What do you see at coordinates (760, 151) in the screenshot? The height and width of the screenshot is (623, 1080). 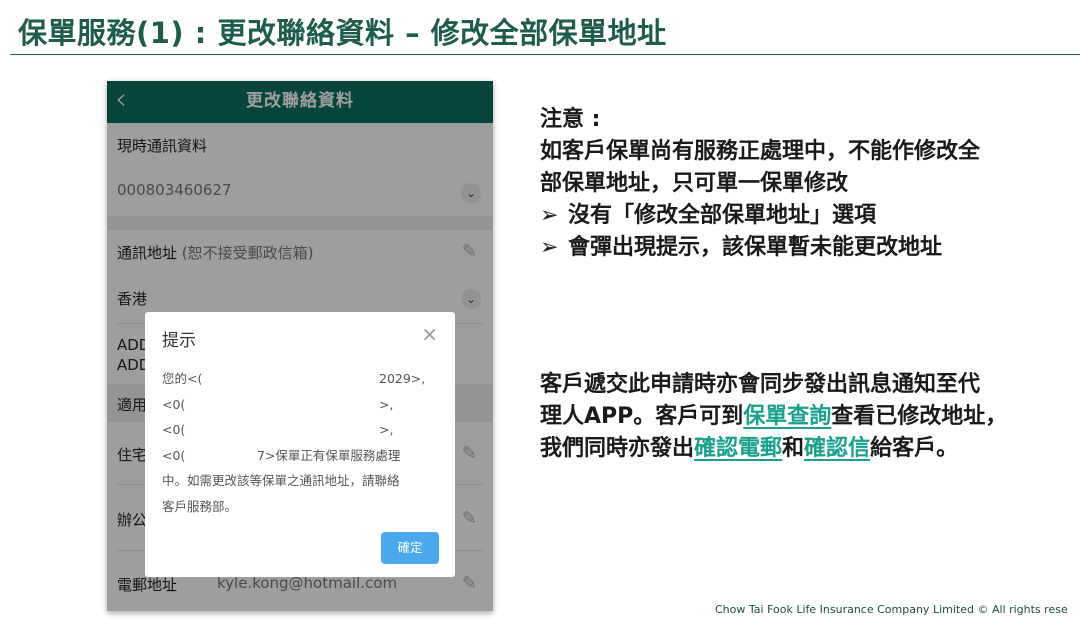 I see `notes-line-1: 如客戶保單尚有服務正處理中，不能作修改全` at bounding box center [760, 151].